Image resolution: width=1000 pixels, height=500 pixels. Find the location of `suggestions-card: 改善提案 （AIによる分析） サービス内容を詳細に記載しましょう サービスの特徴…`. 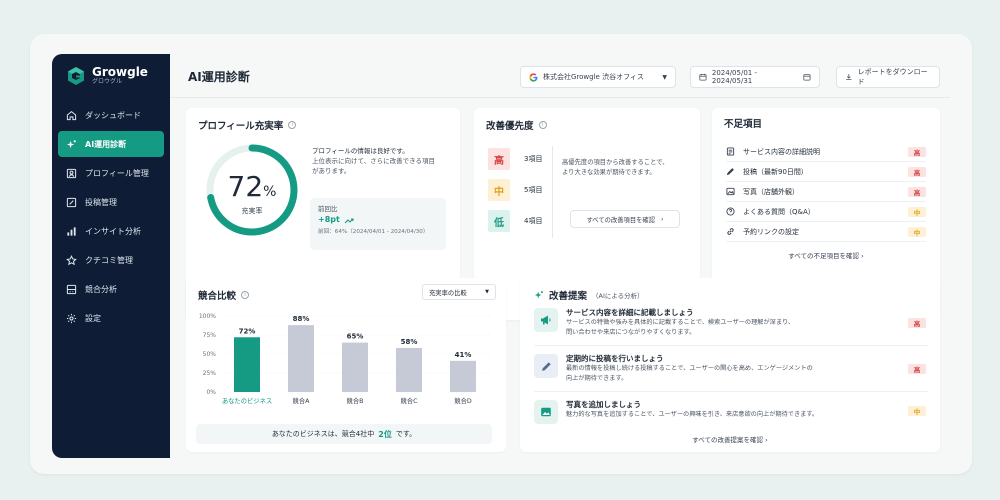

suggestions-card: 改善提案 （AIによる分析） サービス内容を詳細に記載しましょう サービスの特徴… is located at coordinates (730, 365).